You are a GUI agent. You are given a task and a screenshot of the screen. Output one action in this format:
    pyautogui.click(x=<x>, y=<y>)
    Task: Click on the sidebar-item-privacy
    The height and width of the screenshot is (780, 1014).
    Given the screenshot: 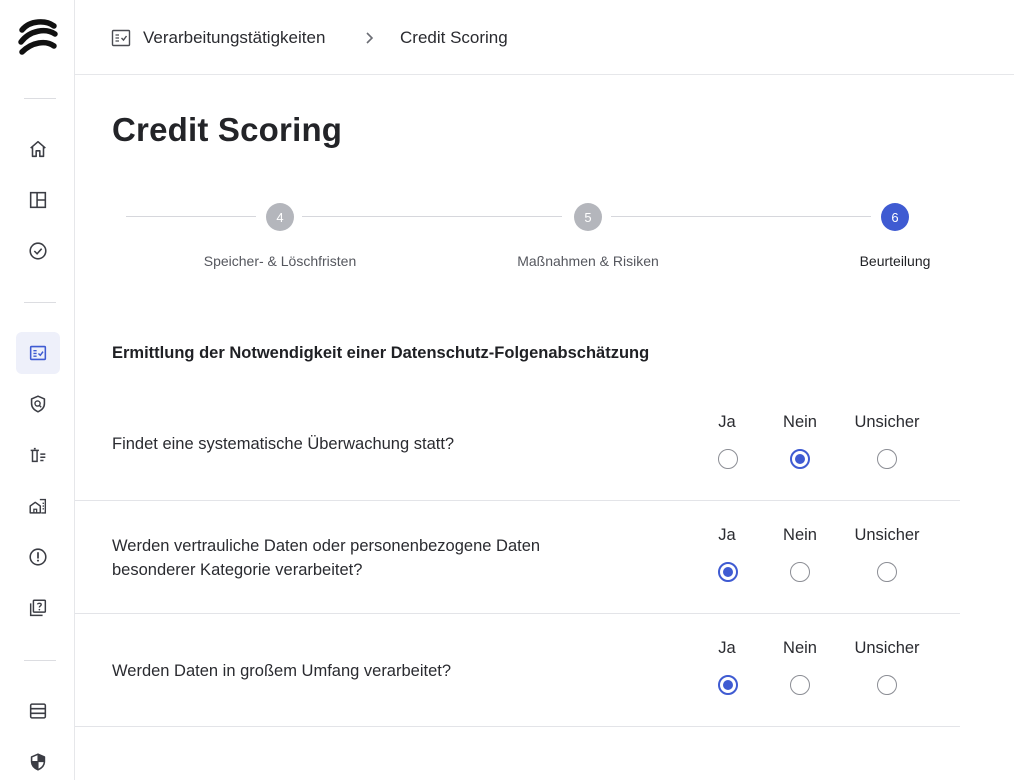 What is the action you would take?
    pyautogui.click(x=38, y=404)
    